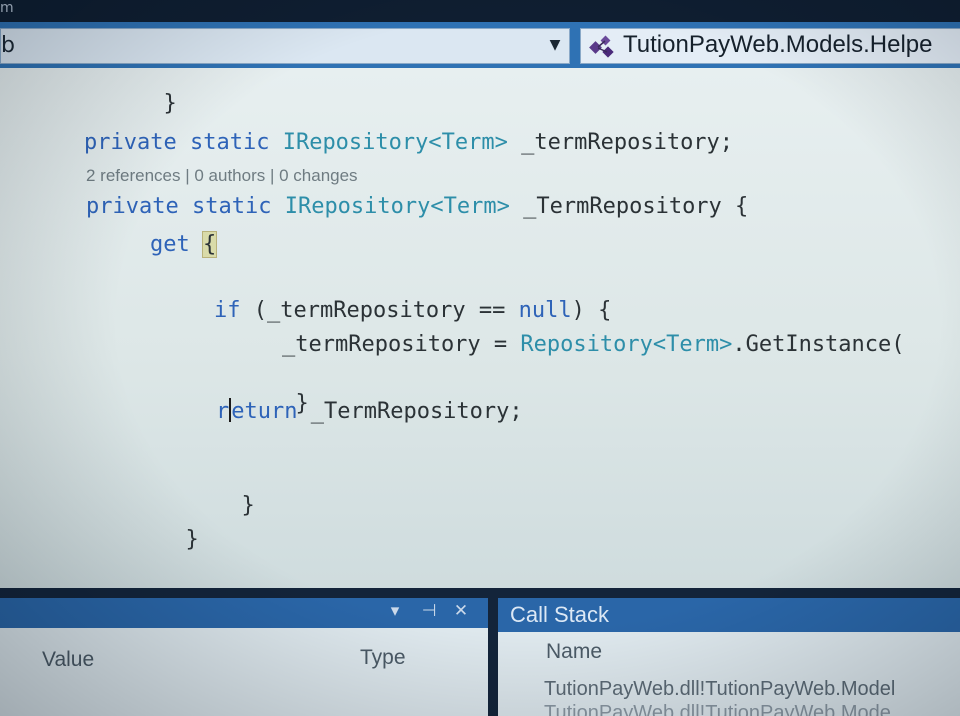 This screenshot has height=716, width=960. I want to click on class-icon, so click(601, 46).